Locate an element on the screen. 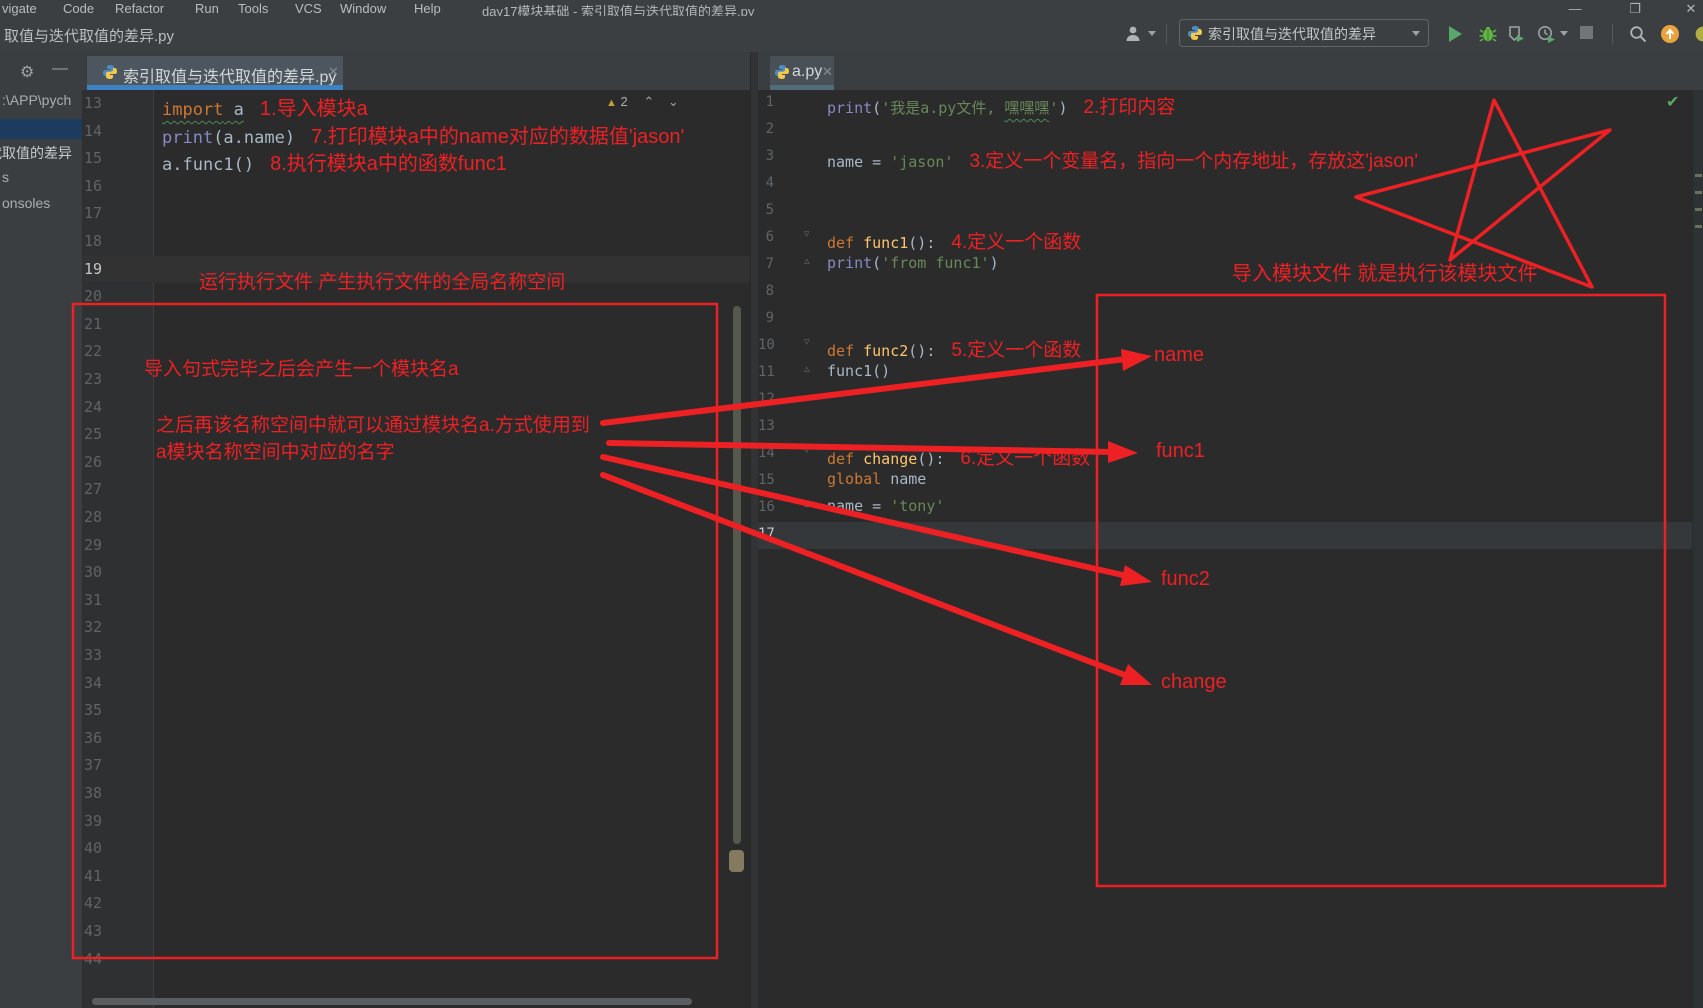 The image size is (1703, 1008). project-path-item: :\APP\pych is located at coordinates (36, 100).